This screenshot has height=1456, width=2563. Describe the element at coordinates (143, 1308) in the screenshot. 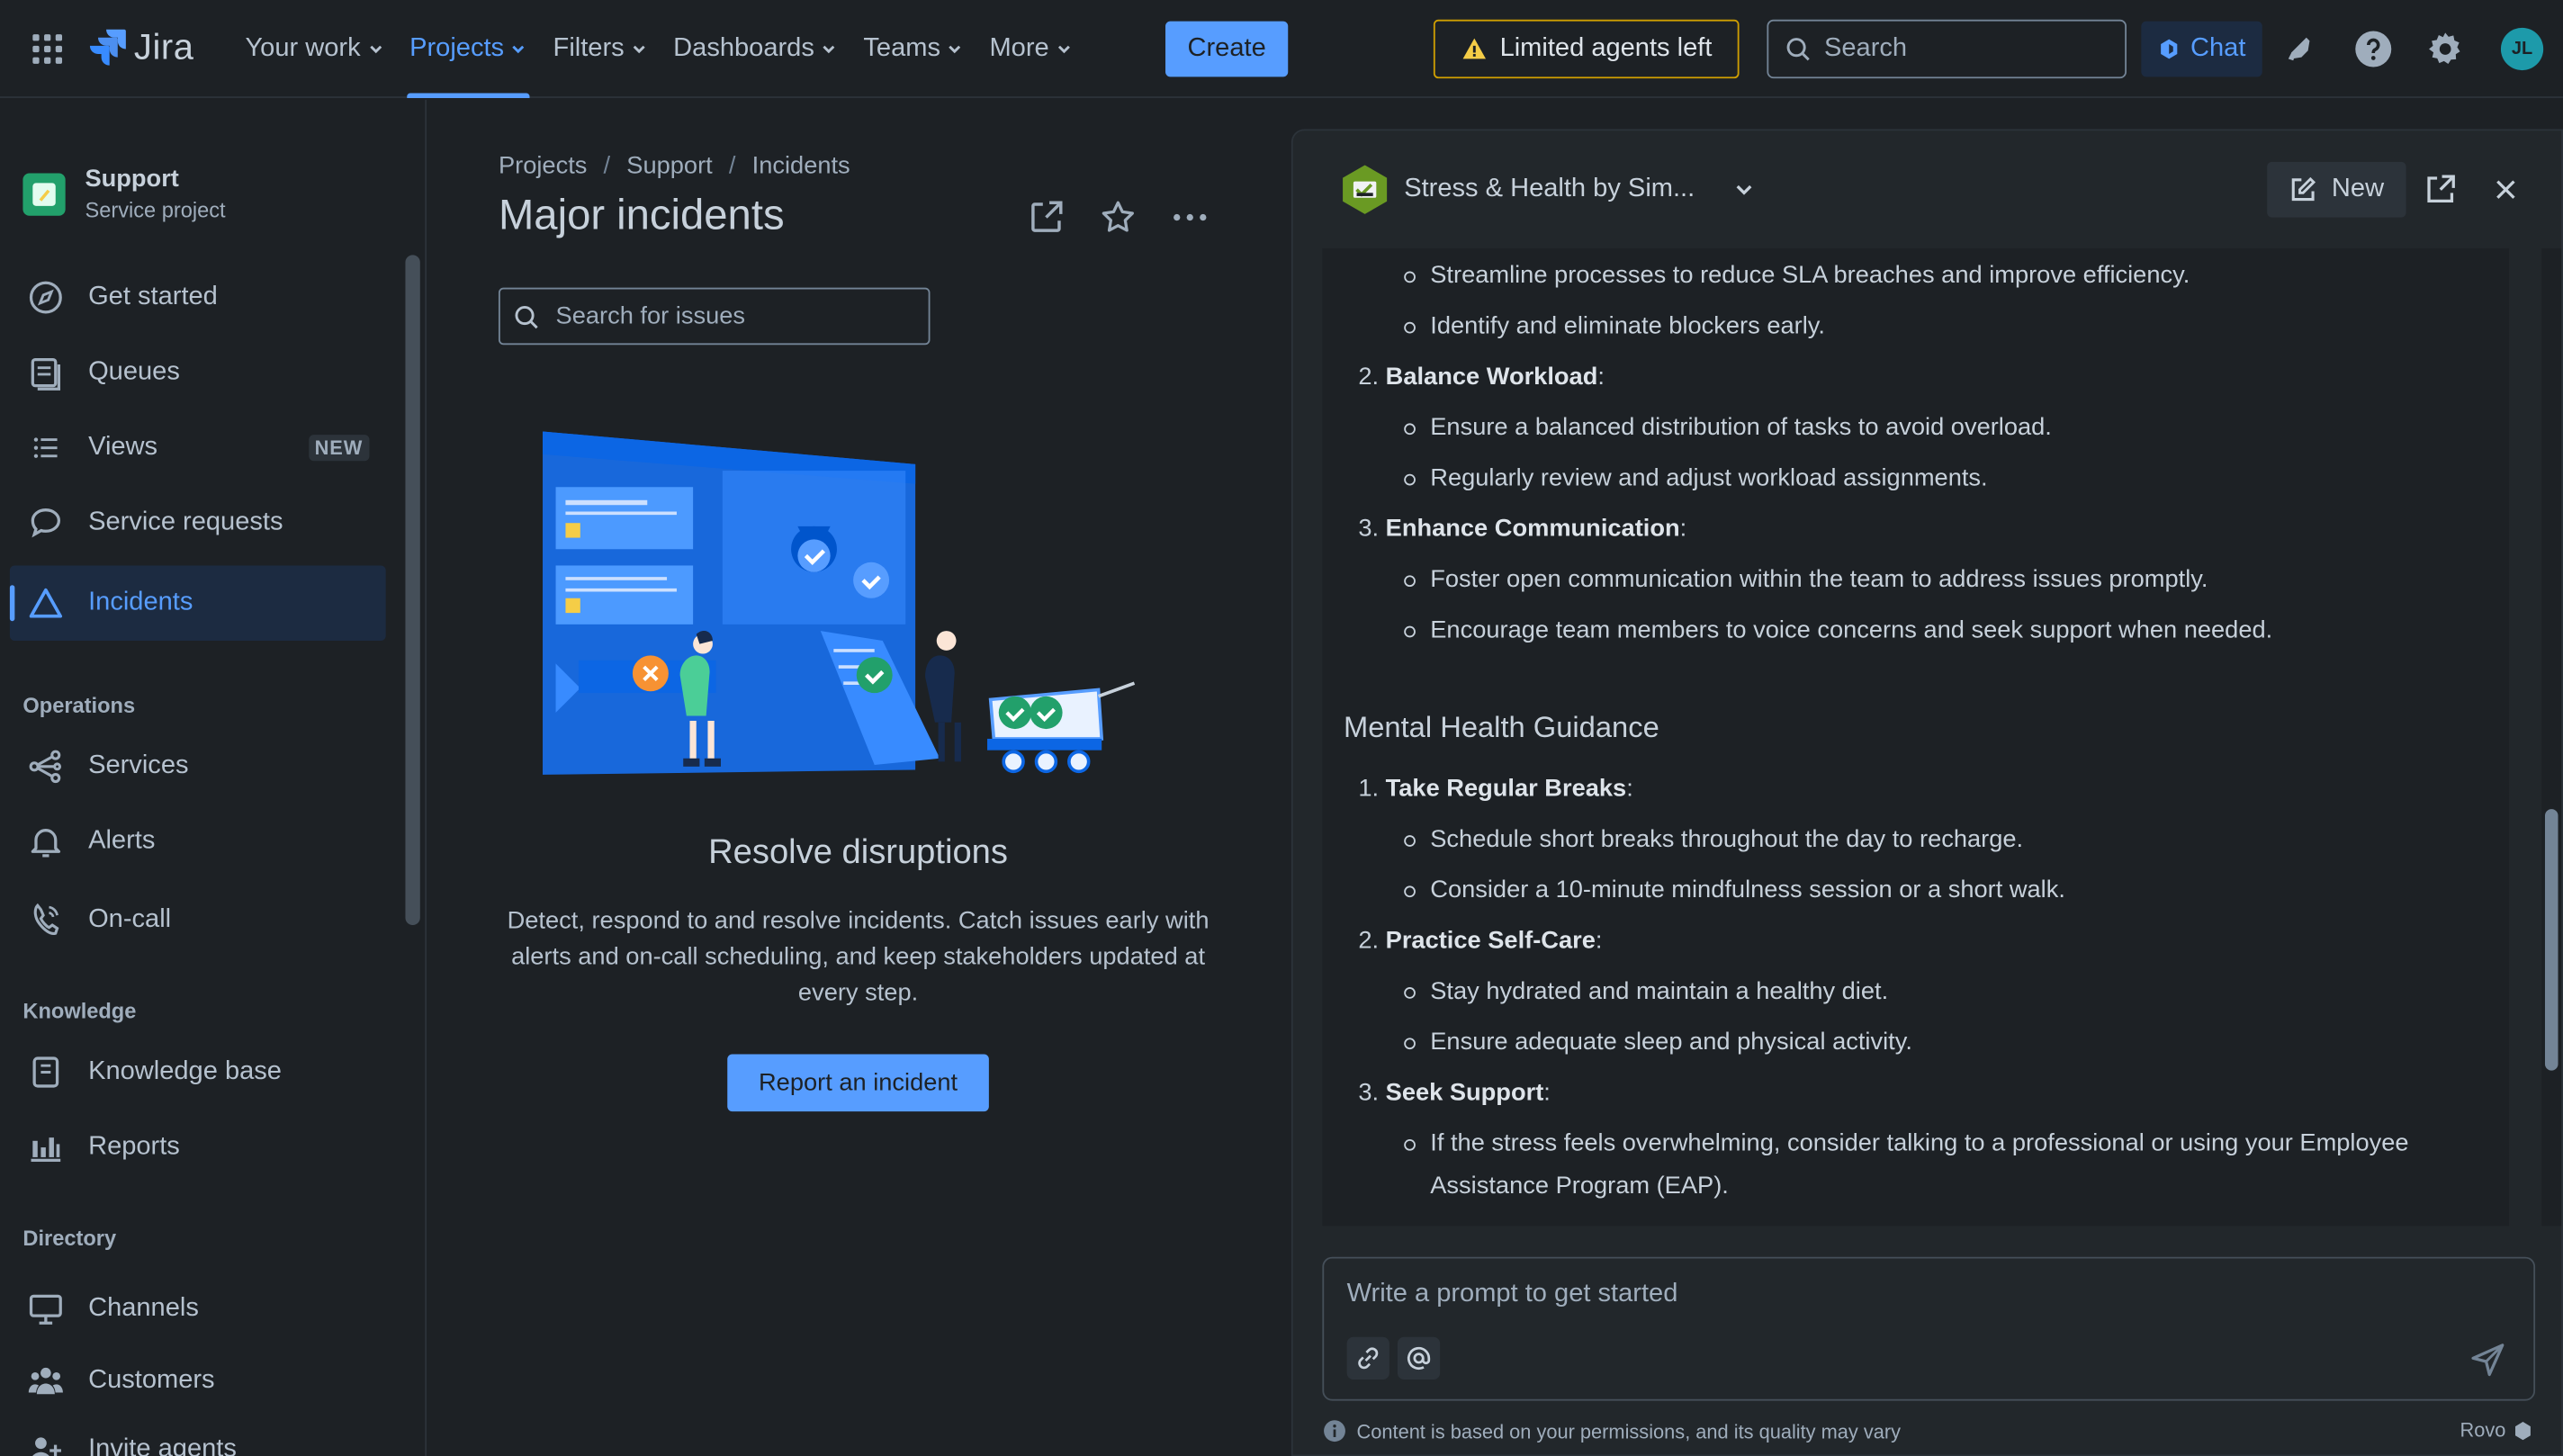

I see `sidebar-item-label: Channels` at that location.